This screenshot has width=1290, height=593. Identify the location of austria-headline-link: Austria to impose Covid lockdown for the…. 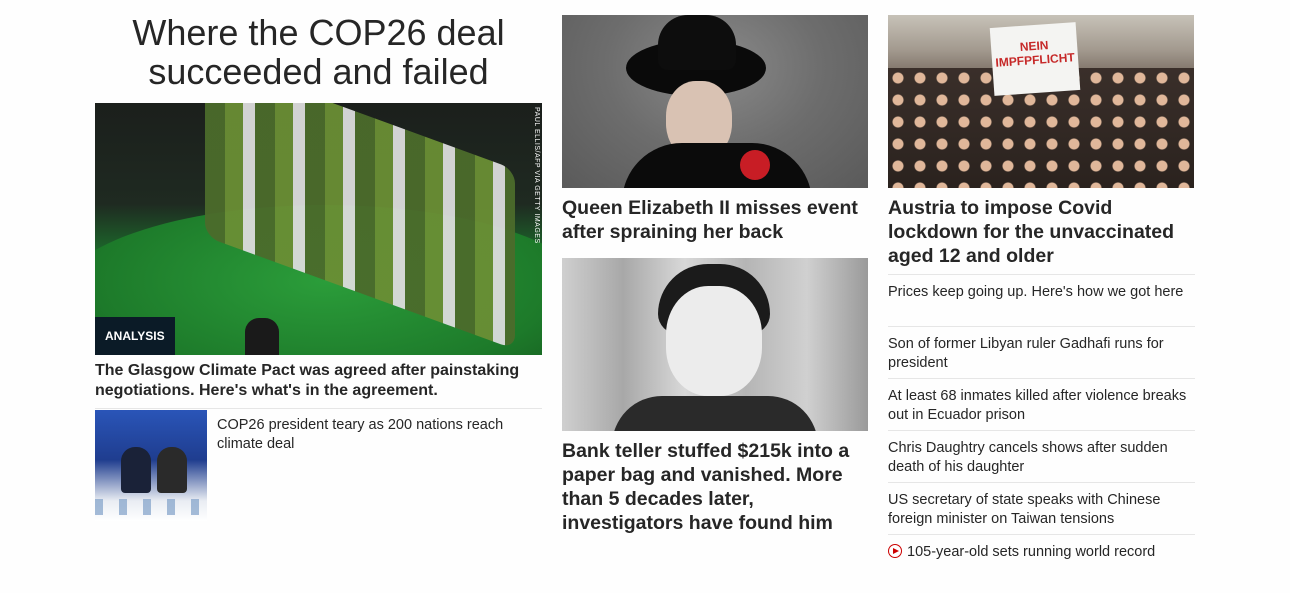
(1041, 232).